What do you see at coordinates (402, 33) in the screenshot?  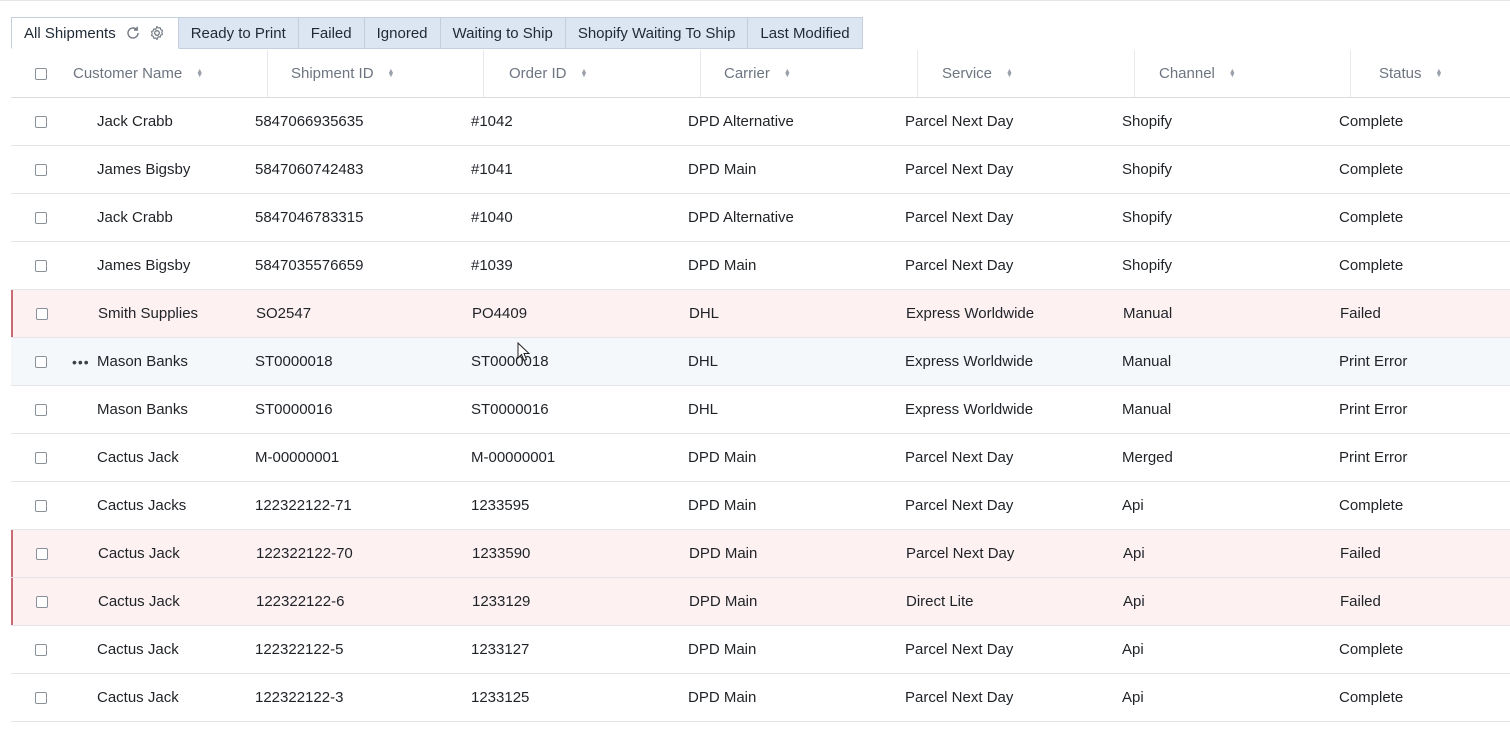 I see `tab-ignored: Ignored` at bounding box center [402, 33].